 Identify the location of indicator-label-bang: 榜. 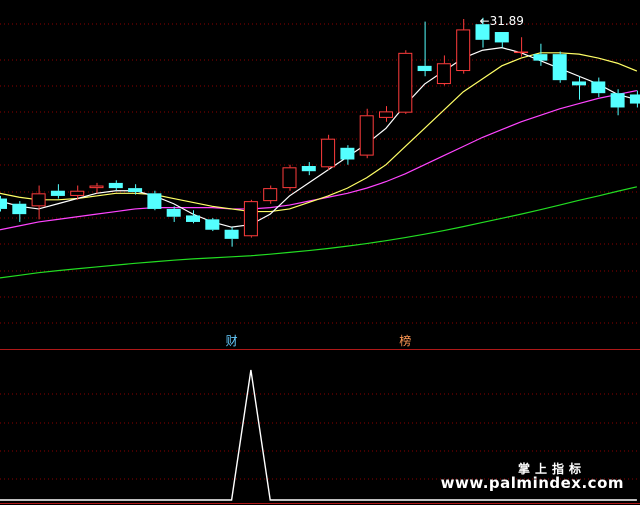
(405, 341).